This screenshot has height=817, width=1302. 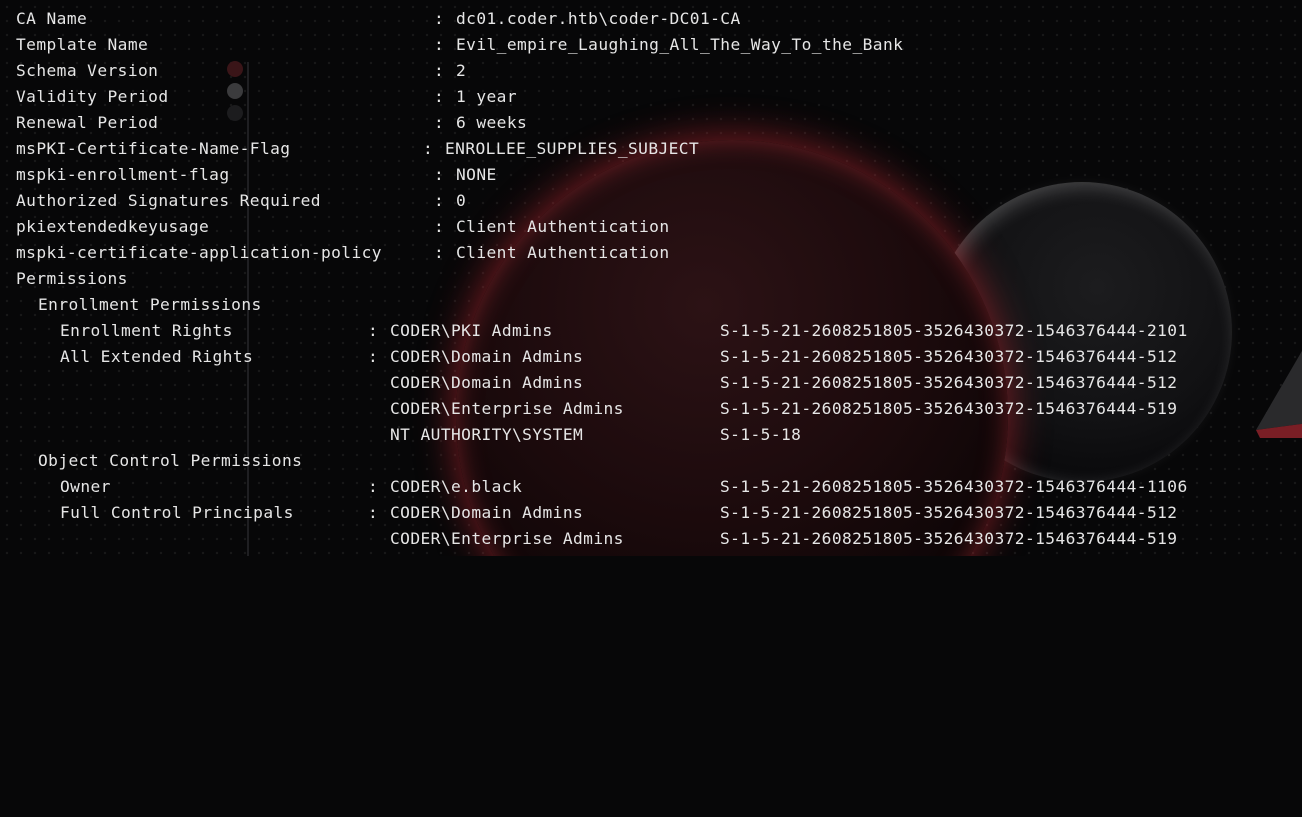 I want to click on validity-period-row: Validity Period : 1 year, so click(x=651, y=100).